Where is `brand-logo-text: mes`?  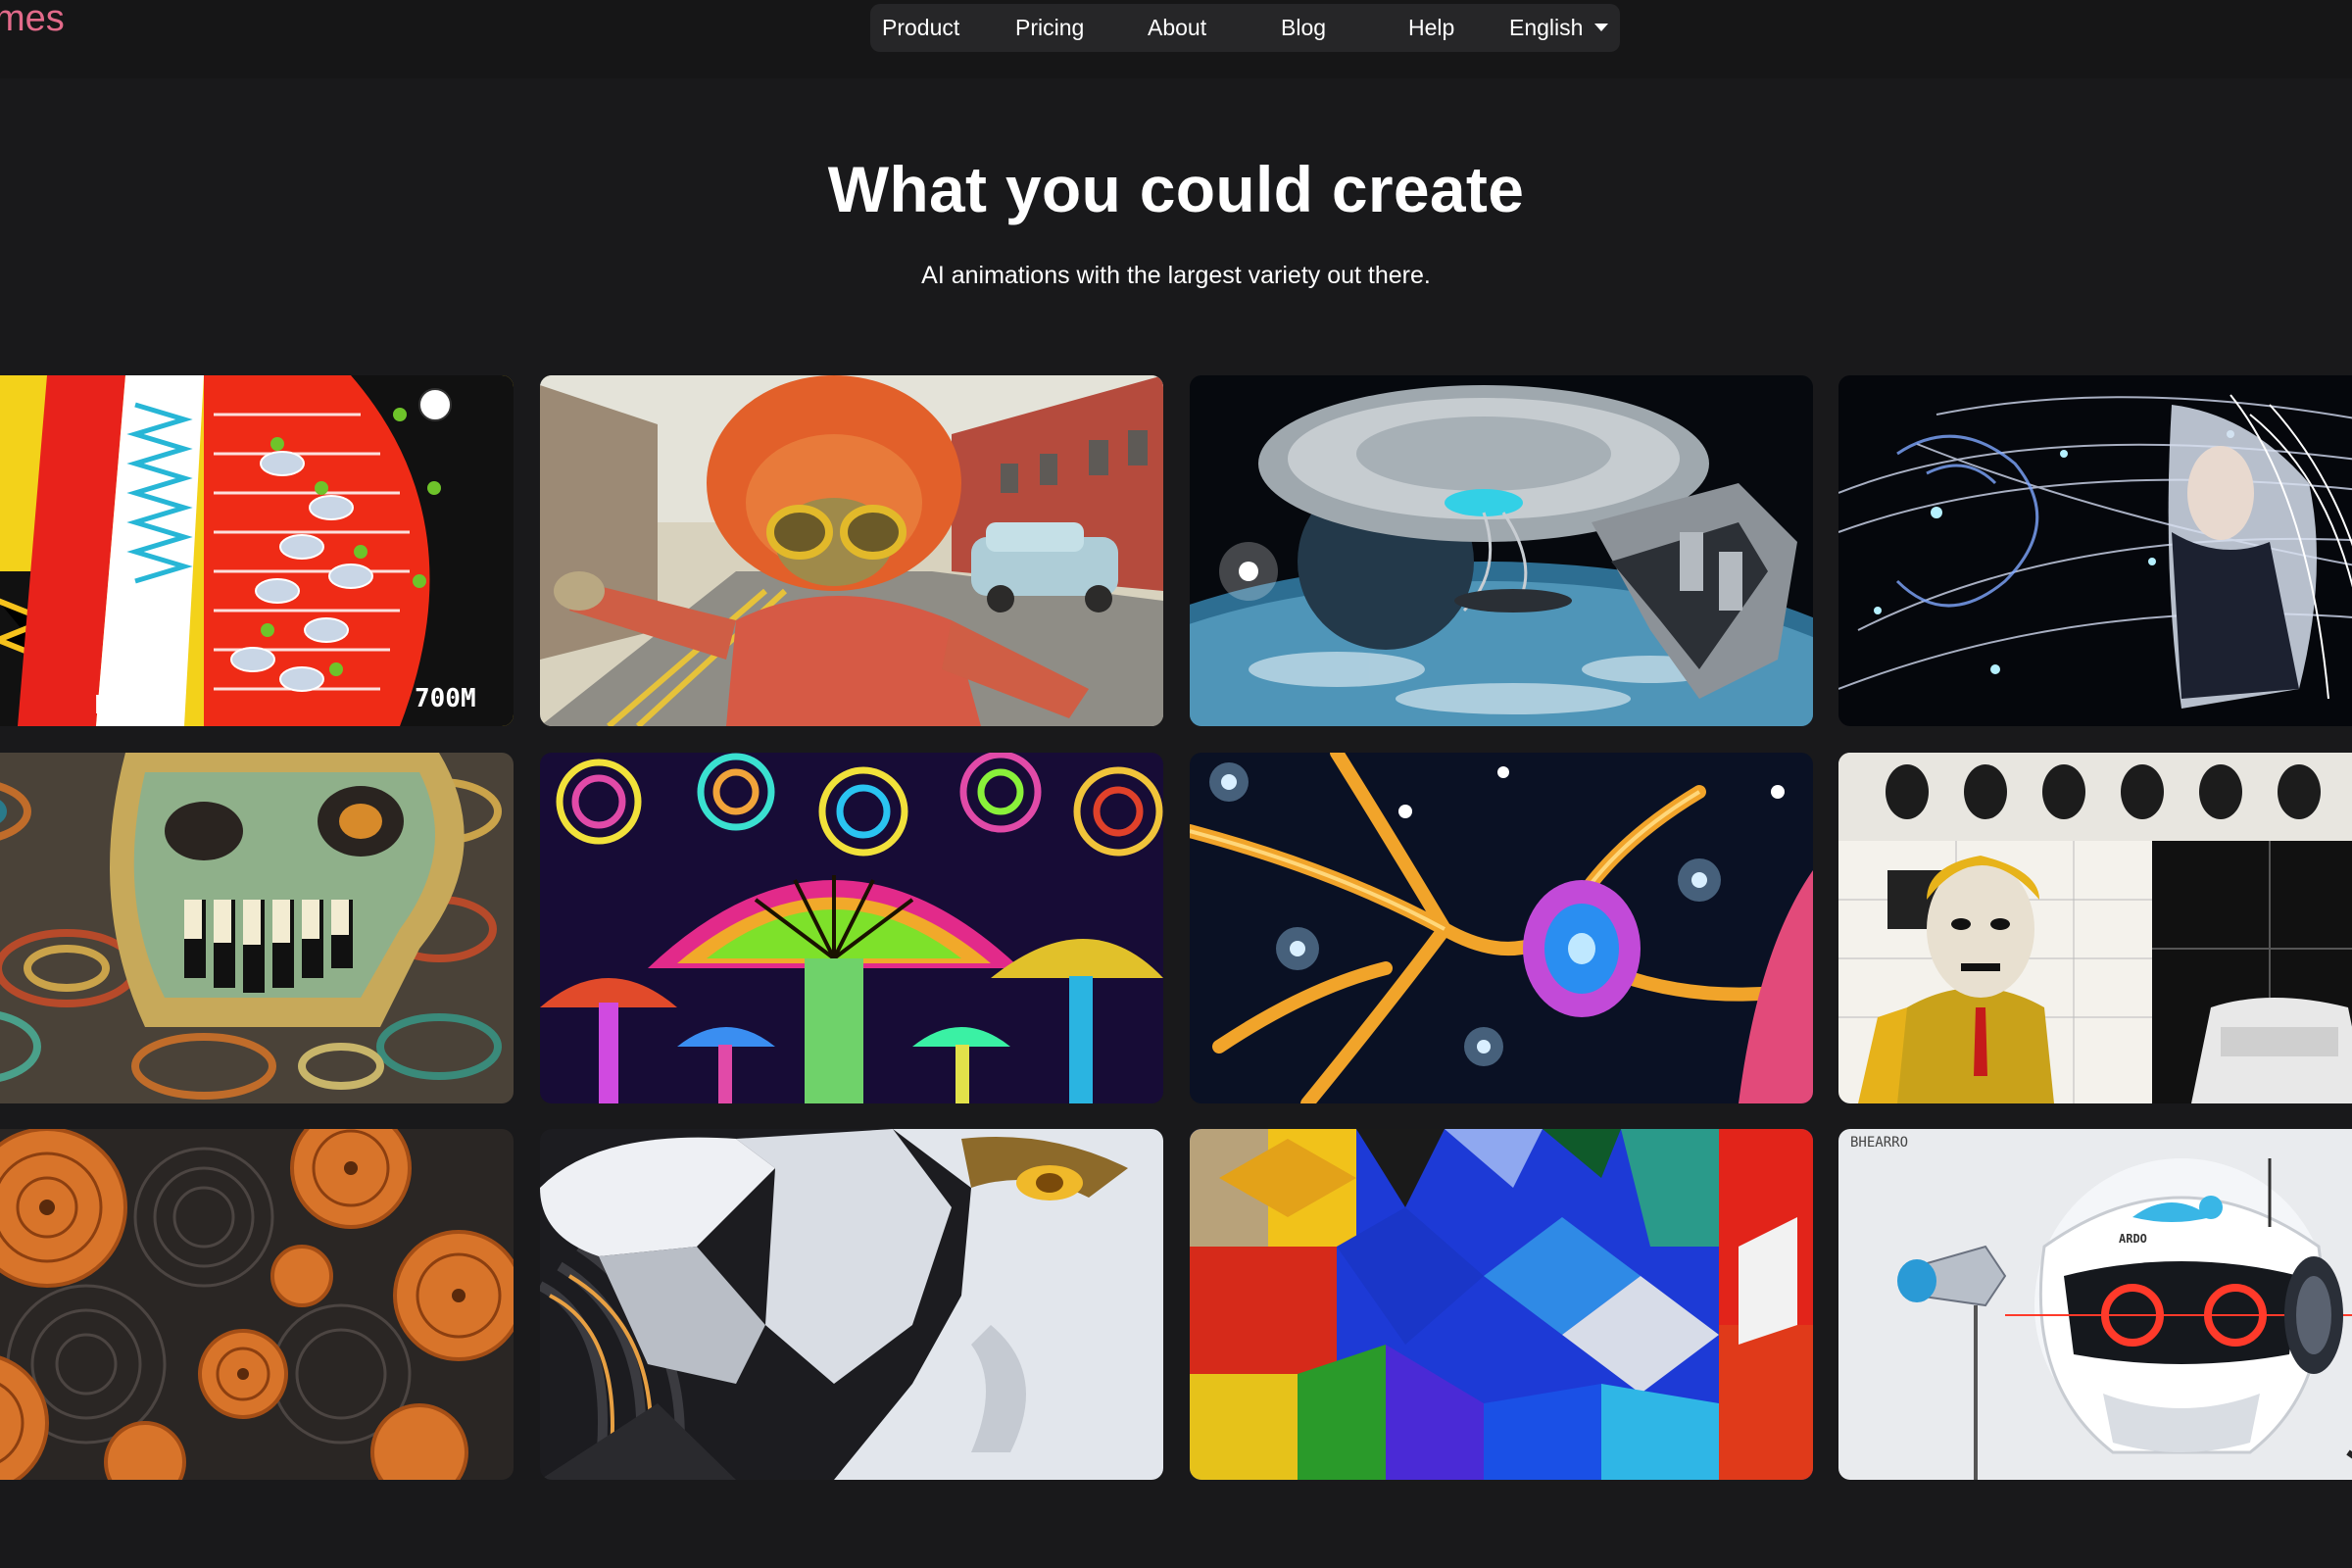 brand-logo-text: mes is located at coordinates (32, 20).